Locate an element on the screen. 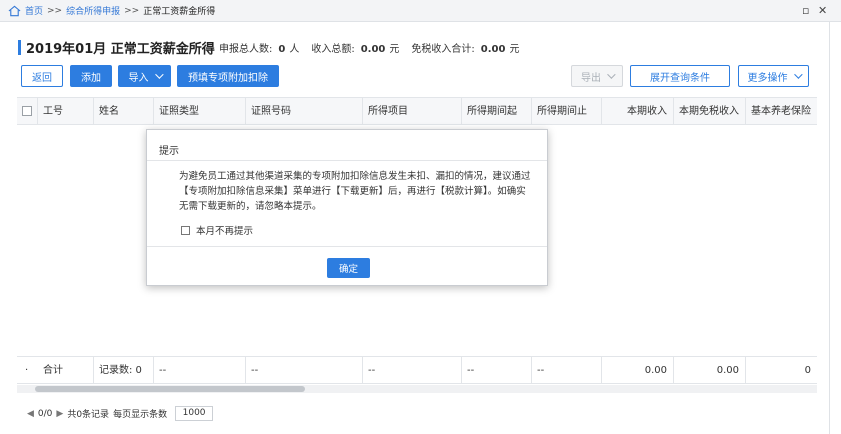 The height and width of the screenshot is (434, 841). breadcrumb: 首页 >> 综合所得申报 >> 正常工资薪金所得 ▫ ✕ is located at coordinates (420, 11).